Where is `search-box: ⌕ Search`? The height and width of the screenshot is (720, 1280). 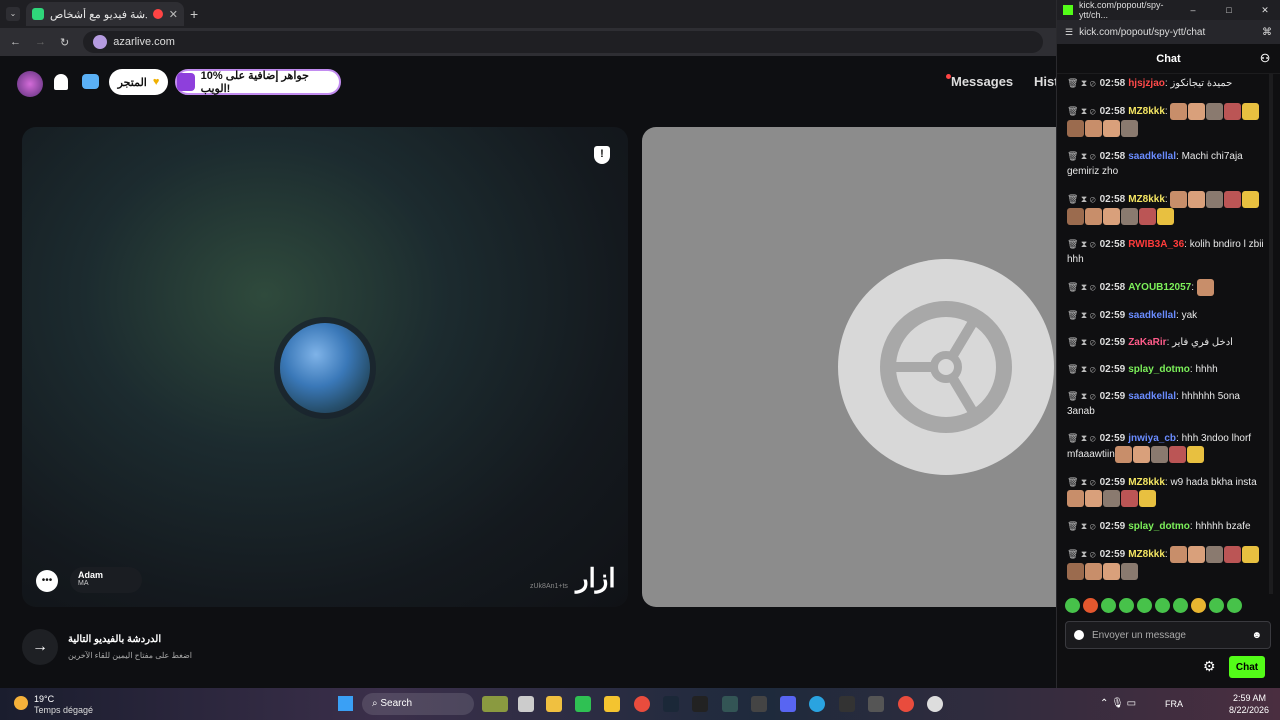 search-box: ⌕ Search is located at coordinates (418, 704).